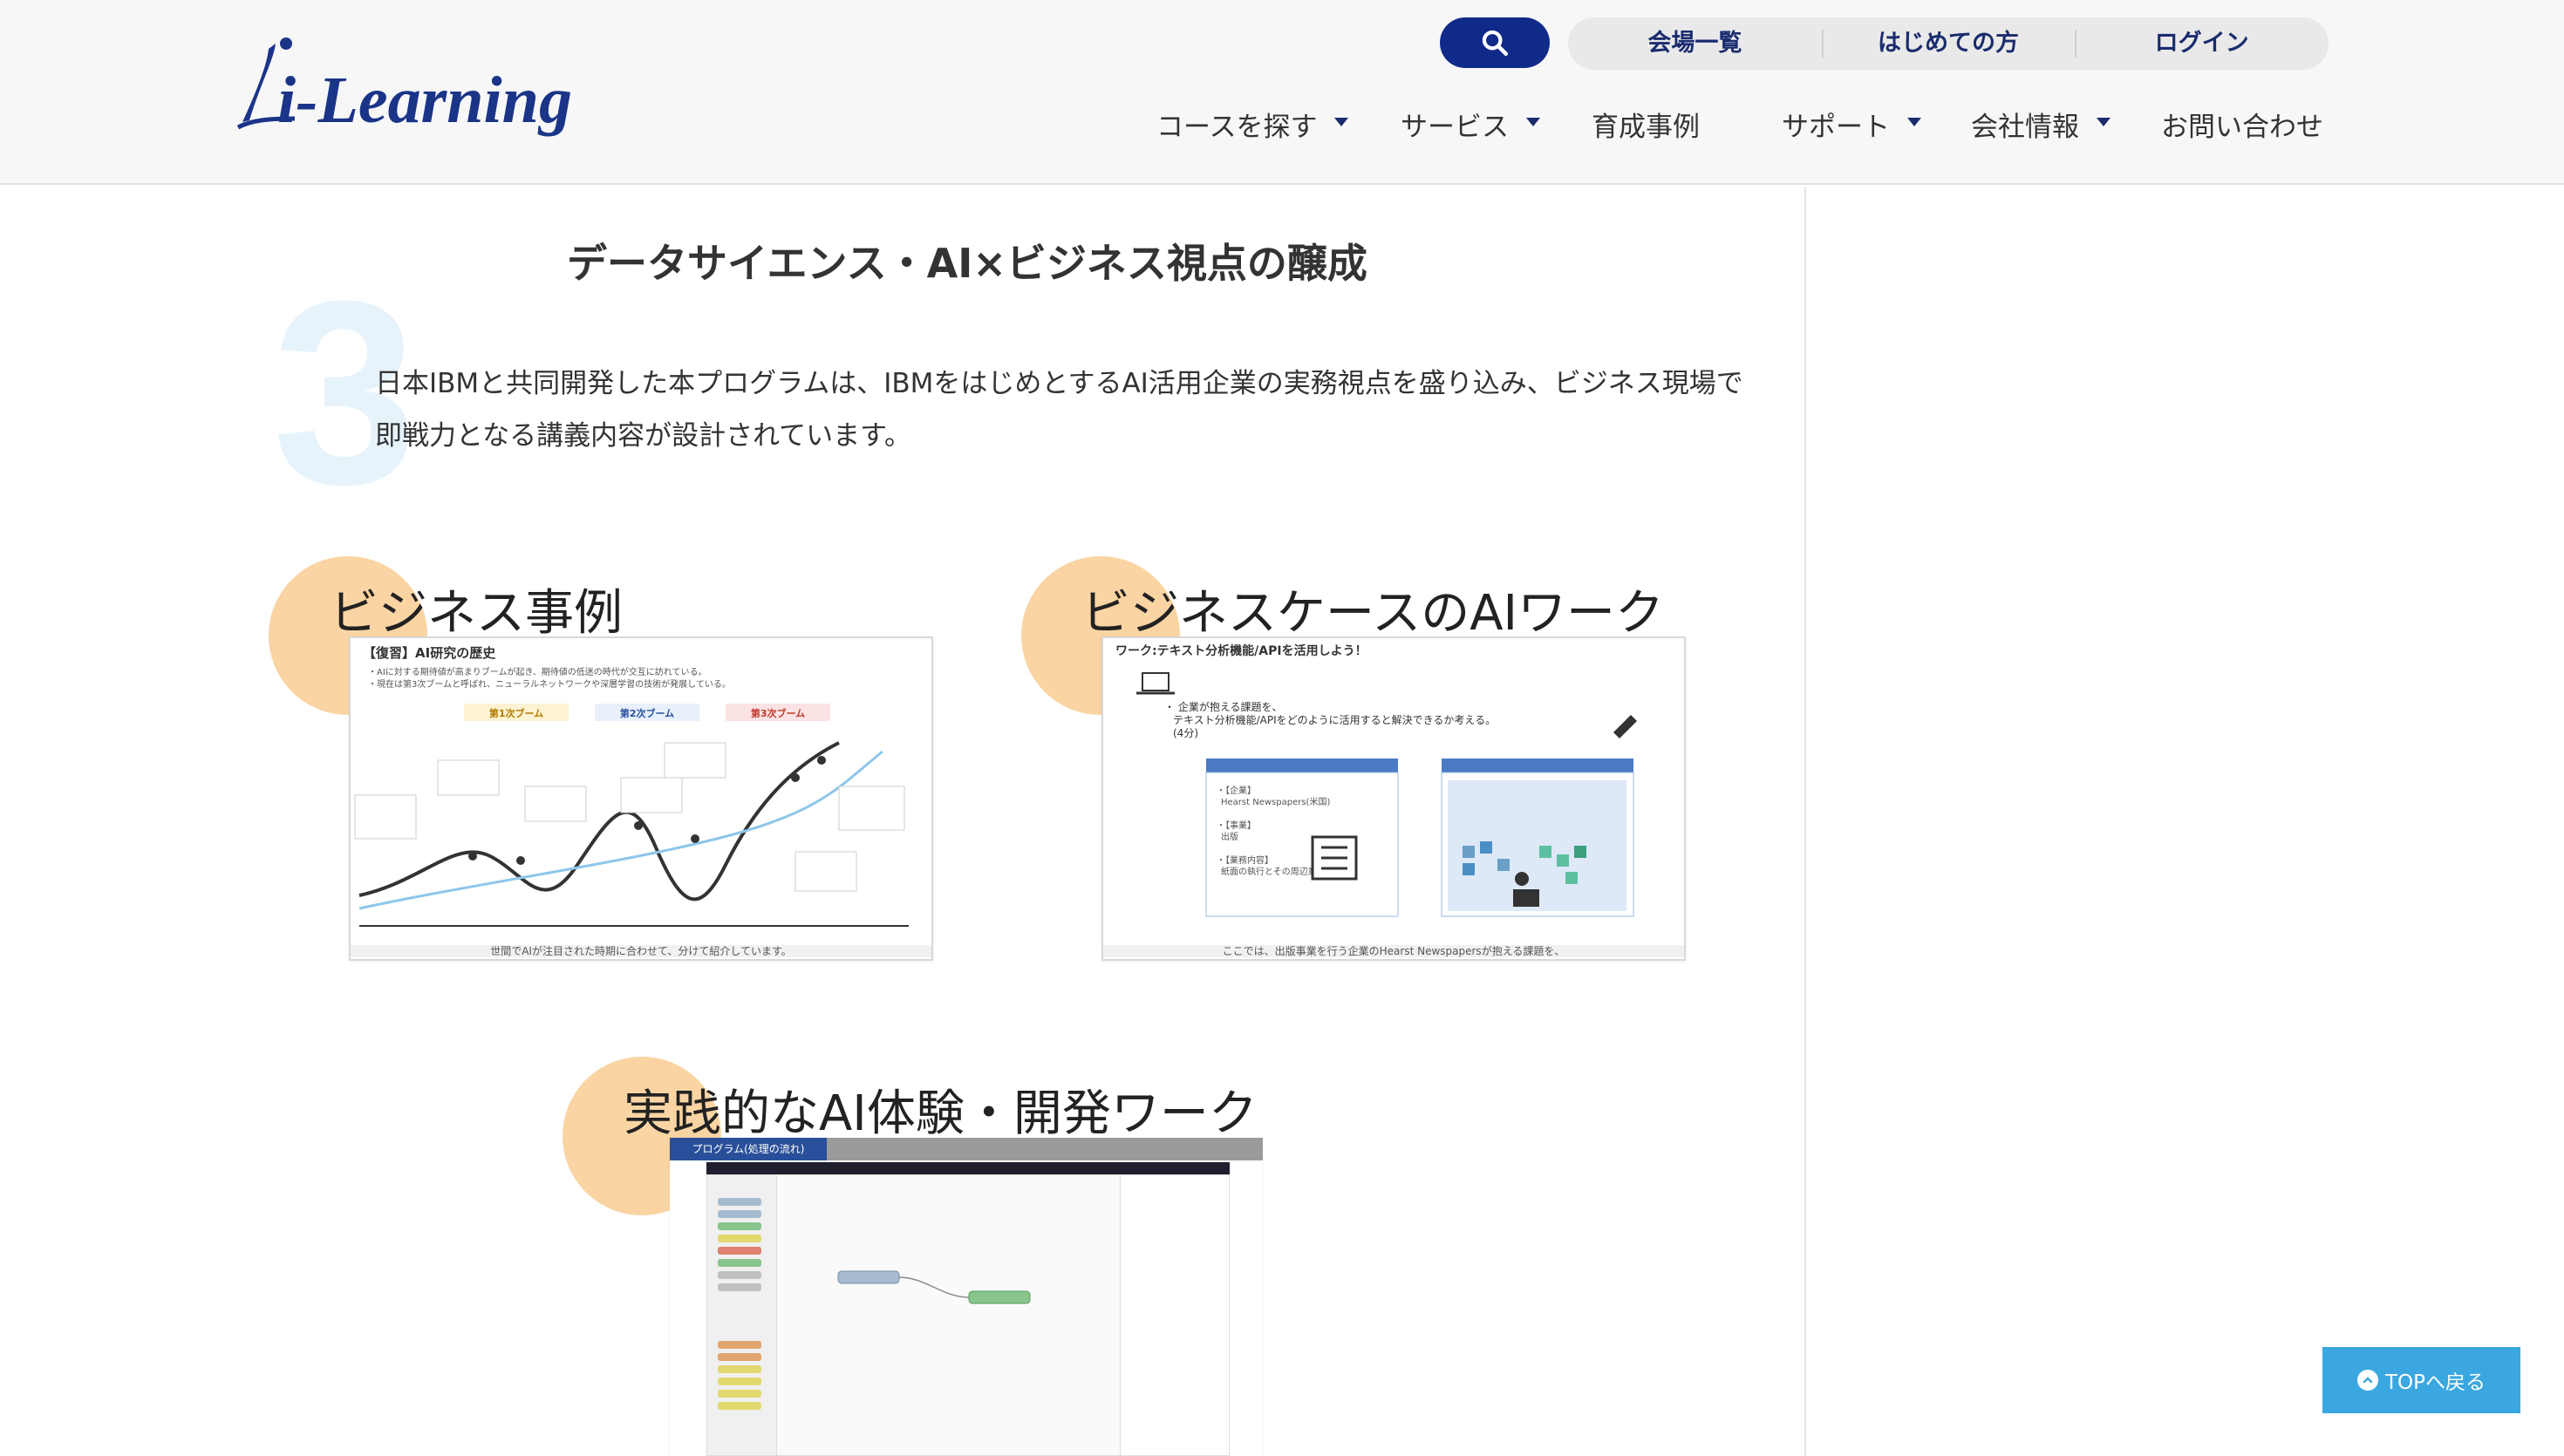  I want to click on ai-history-chart: 第1次ブーム 第2次ブーム 第3次ブーム, so click(631, 815).